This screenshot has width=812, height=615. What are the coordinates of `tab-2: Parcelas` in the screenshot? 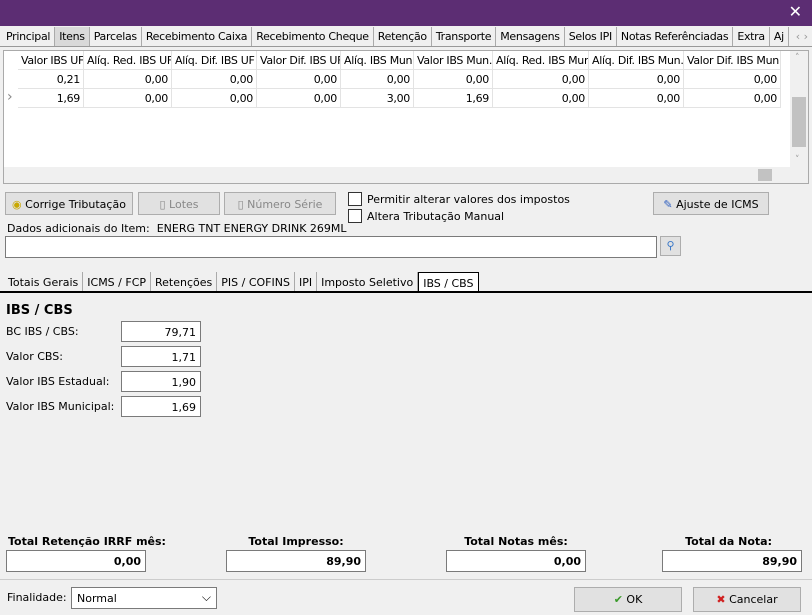 It's located at (116, 36).